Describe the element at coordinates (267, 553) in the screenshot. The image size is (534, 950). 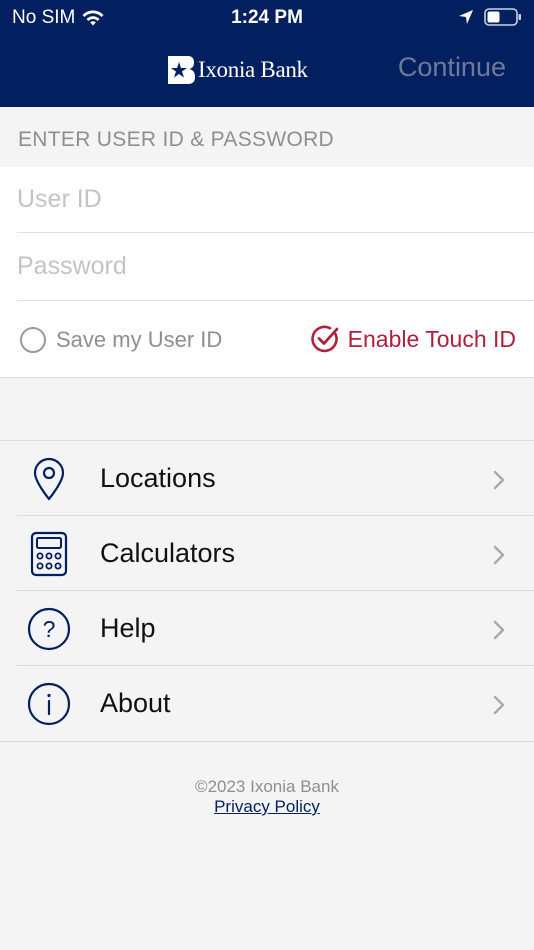
I see `menu-item-calculators: Calculators` at that location.